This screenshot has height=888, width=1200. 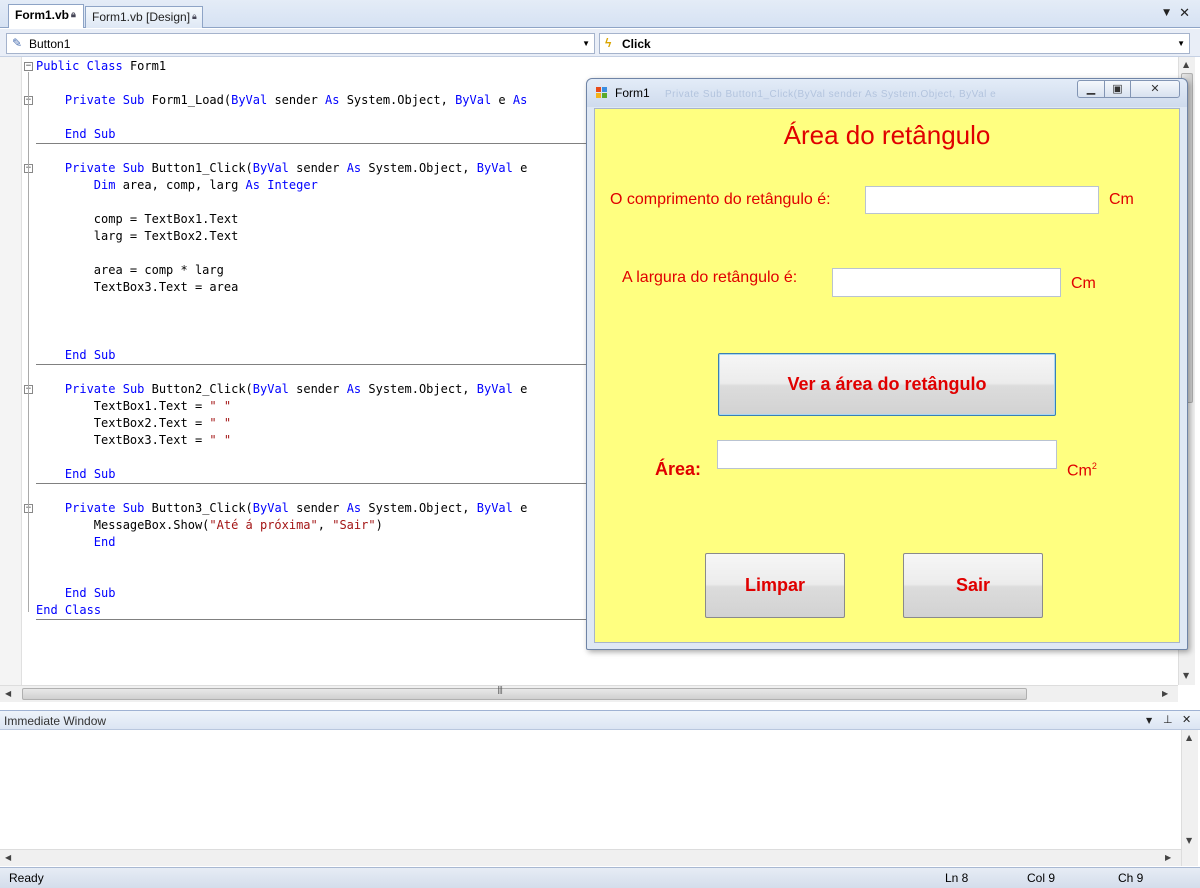 What do you see at coordinates (209, 525) in the screenshot?
I see `code-line: MessageBox.Show("Até á próxima", "Sair")` at bounding box center [209, 525].